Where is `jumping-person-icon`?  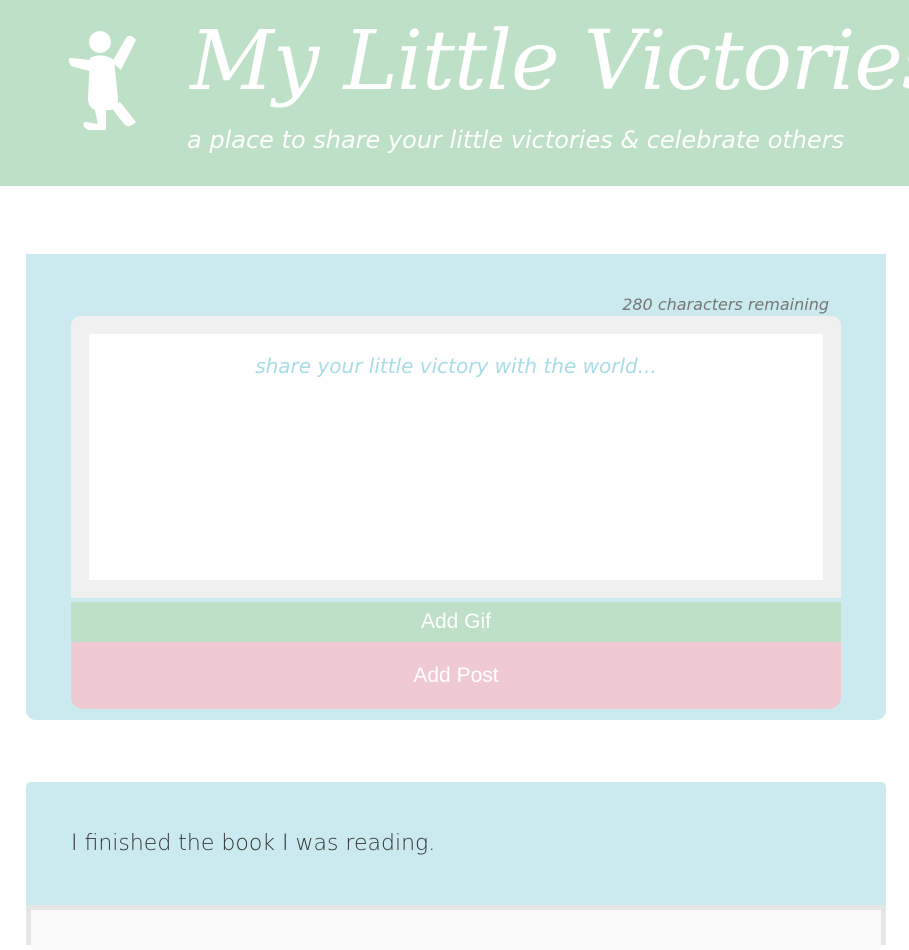
jumping-person-icon is located at coordinates (102, 80).